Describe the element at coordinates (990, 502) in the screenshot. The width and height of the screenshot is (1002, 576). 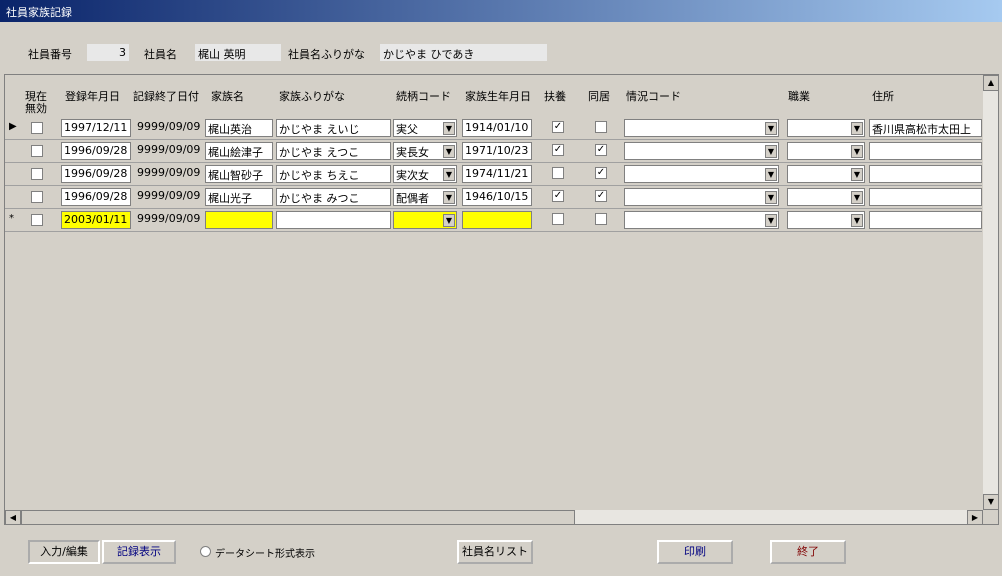
I see `scroll-down-icon: ▼` at that location.